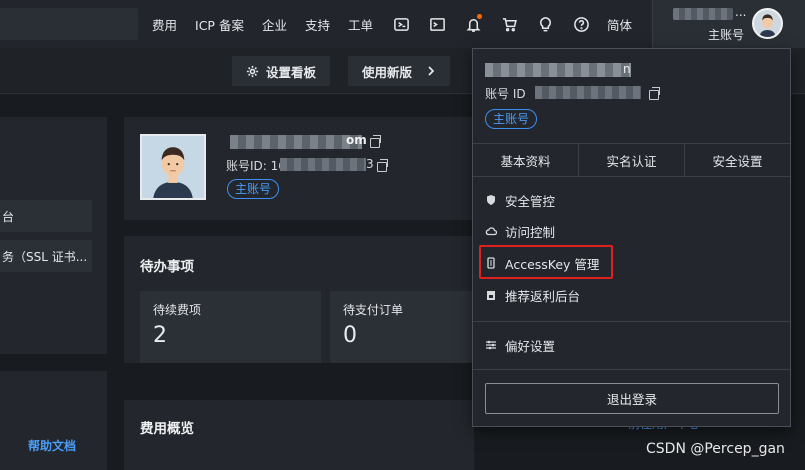 The height and width of the screenshot is (470, 805). What do you see at coordinates (526, 160) in the screenshot?
I see `tab-basic-info: 基本资料` at bounding box center [526, 160].